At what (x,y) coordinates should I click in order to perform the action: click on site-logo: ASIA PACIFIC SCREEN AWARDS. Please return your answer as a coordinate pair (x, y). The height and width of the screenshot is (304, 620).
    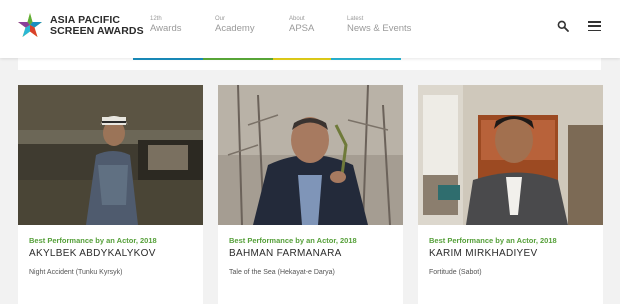
    Looking at the image, I should click on (80, 26).